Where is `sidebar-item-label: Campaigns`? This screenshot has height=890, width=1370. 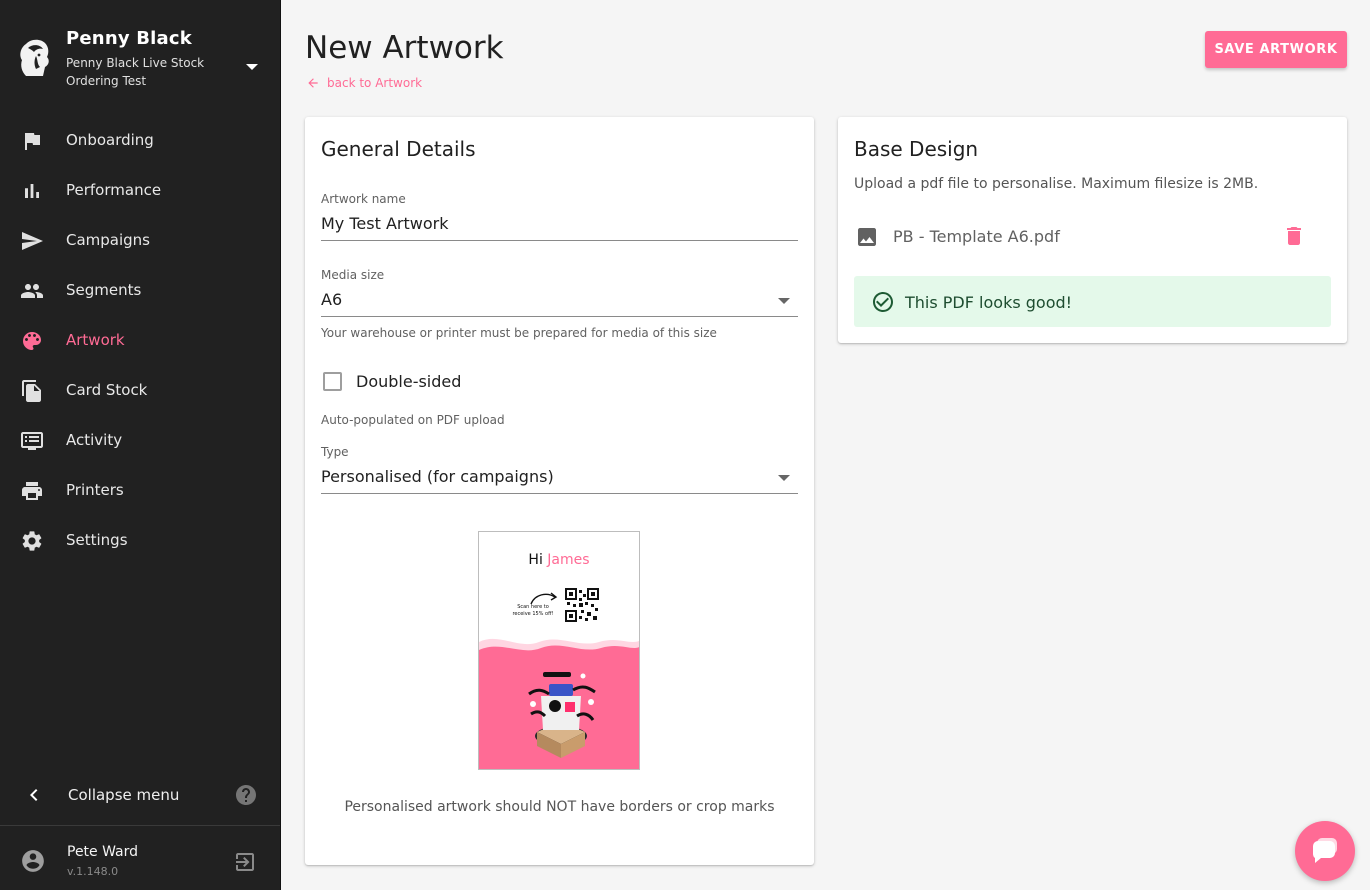
sidebar-item-label: Campaigns is located at coordinates (108, 240).